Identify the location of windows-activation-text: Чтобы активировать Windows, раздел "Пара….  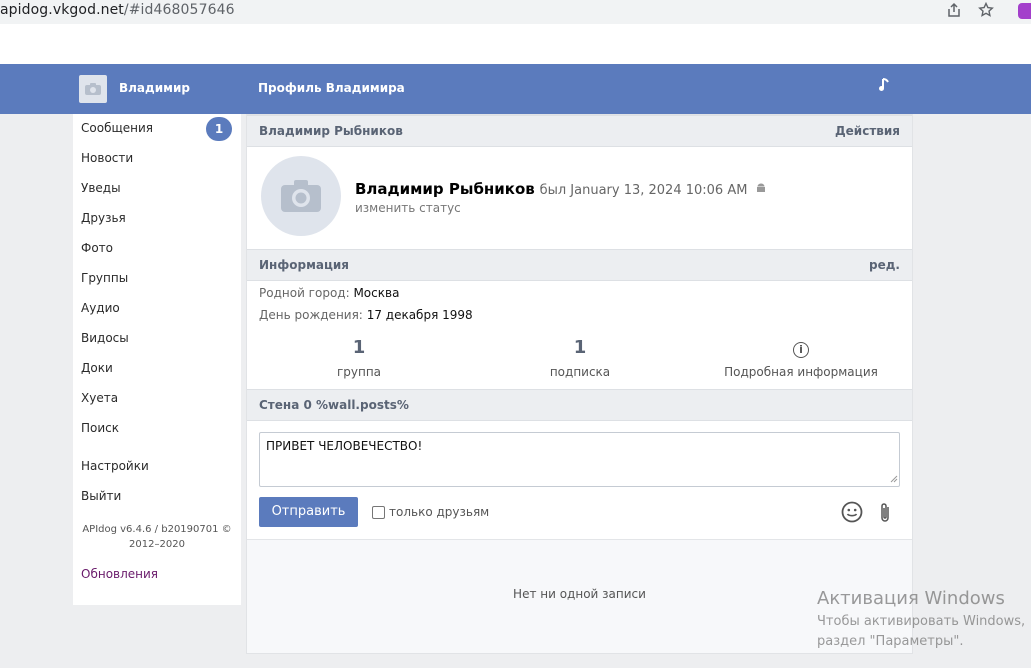
(921, 632).